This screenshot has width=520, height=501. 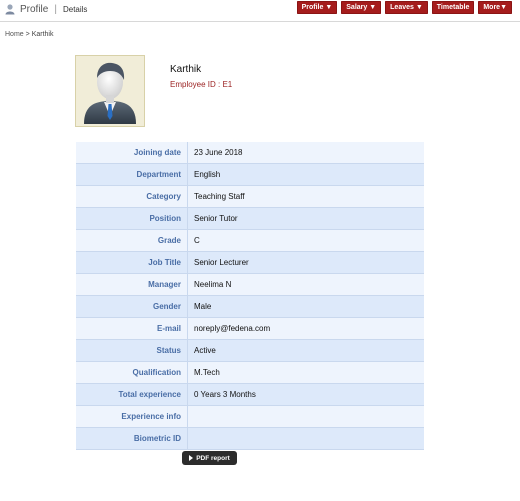 I want to click on field-label: E-mail, so click(x=132, y=328).